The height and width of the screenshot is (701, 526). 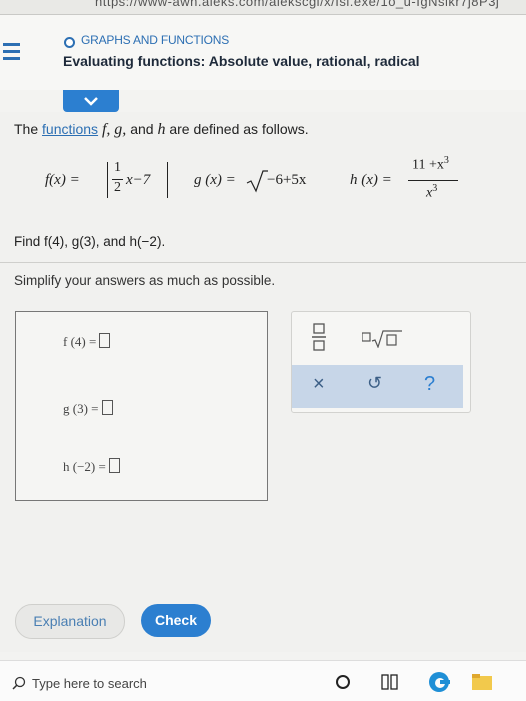 What do you see at coordinates (19, 683) in the screenshot?
I see `search-icon` at bounding box center [19, 683].